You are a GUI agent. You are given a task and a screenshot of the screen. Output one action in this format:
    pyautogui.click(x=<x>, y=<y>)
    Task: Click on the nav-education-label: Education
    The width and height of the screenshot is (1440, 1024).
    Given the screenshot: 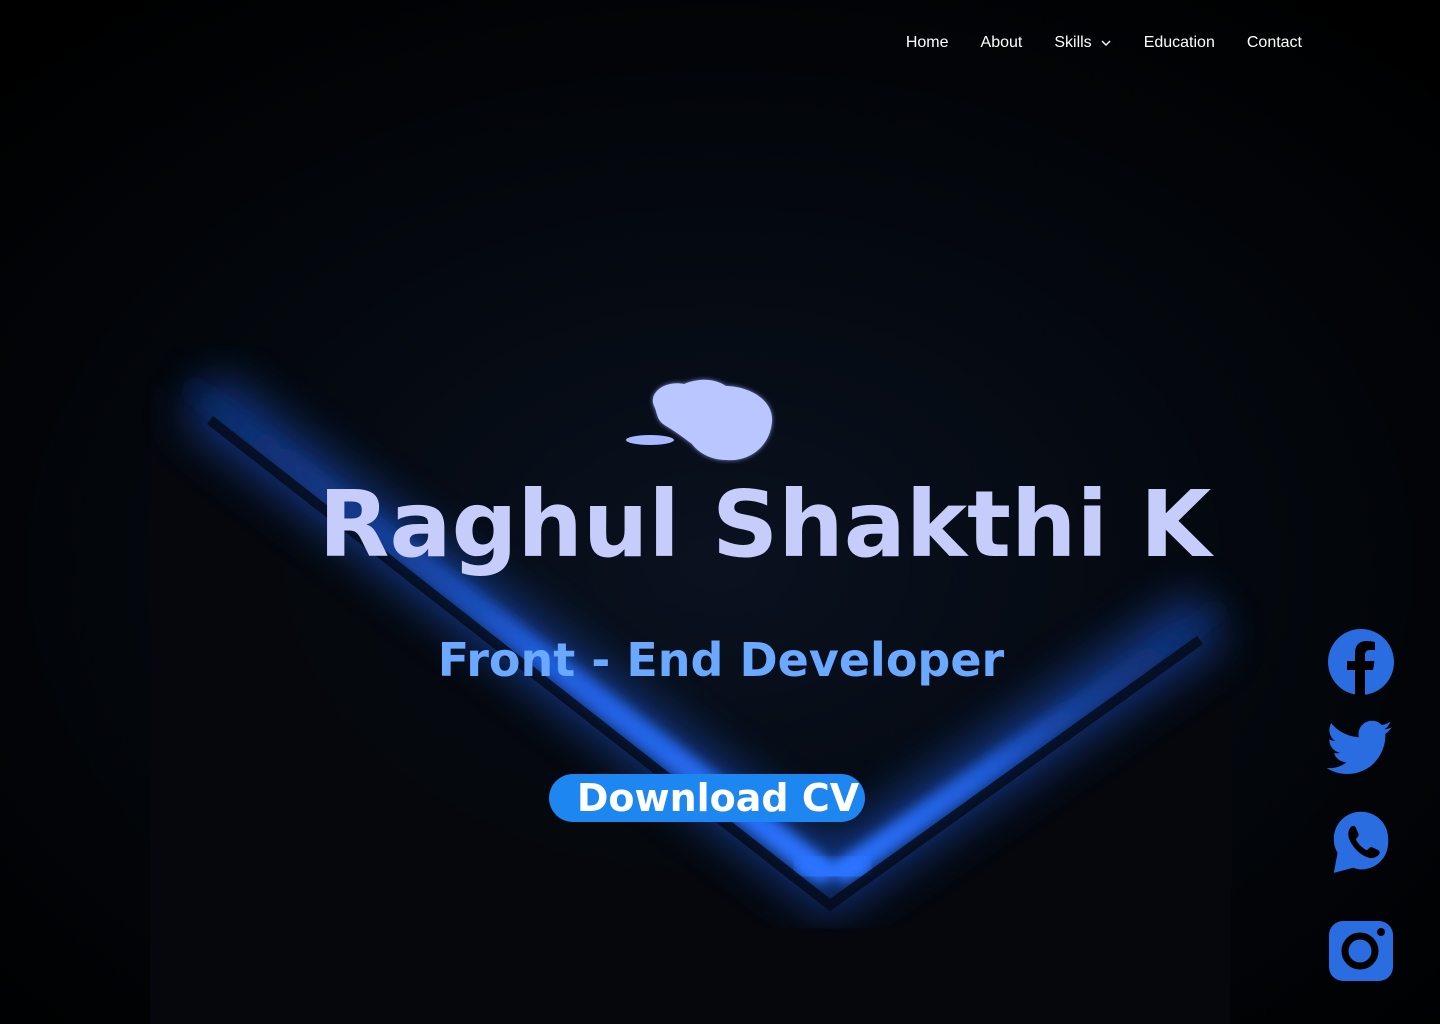 What is the action you would take?
    pyautogui.click(x=1179, y=42)
    